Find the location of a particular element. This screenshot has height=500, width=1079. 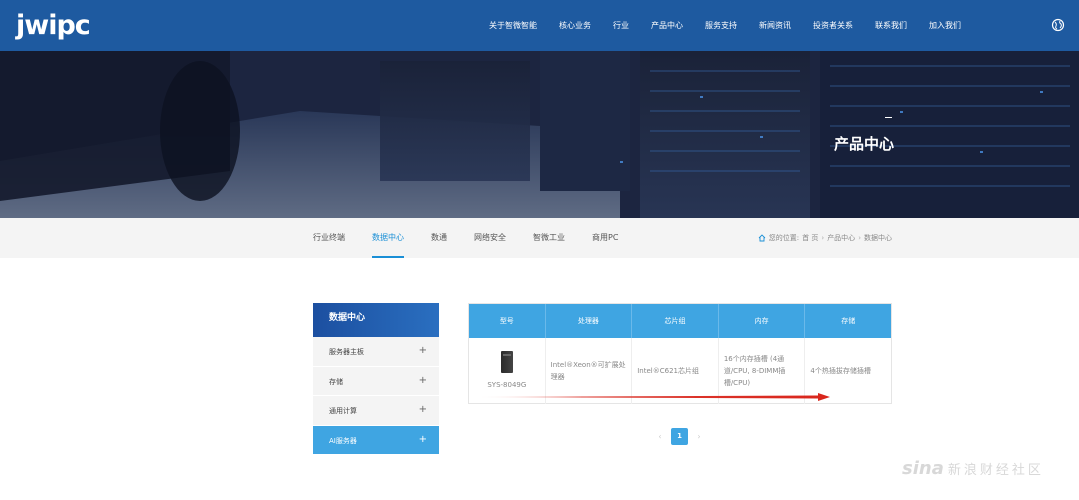

breadcrumb-home: 首 页 is located at coordinates (810, 238).